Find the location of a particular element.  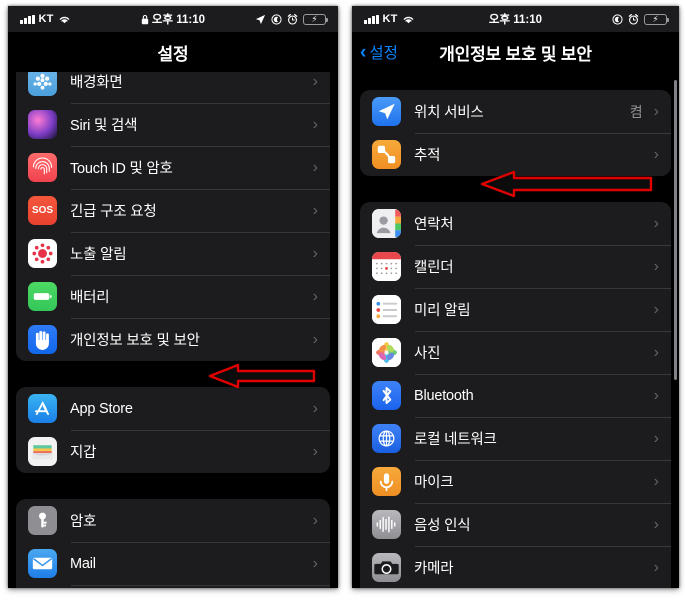

settings-row-label: 개인정보 보호 및 보안 is located at coordinates (135, 341).